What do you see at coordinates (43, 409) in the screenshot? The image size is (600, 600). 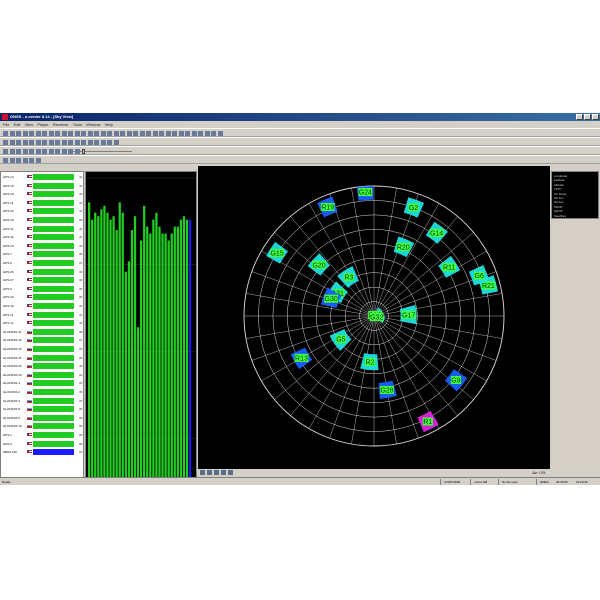 I see `signal-list-item: GLONASS 8 39` at bounding box center [43, 409].